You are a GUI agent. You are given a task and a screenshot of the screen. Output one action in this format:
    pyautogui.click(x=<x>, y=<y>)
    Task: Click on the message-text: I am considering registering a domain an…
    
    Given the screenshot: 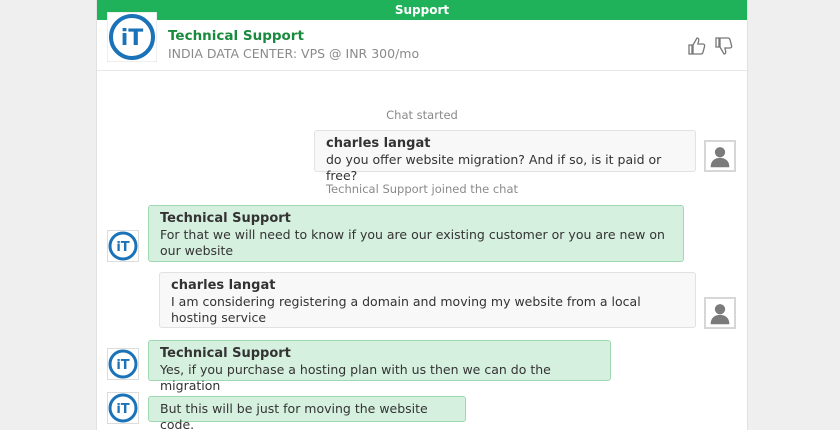 What is the action you would take?
    pyautogui.click(x=406, y=309)
    